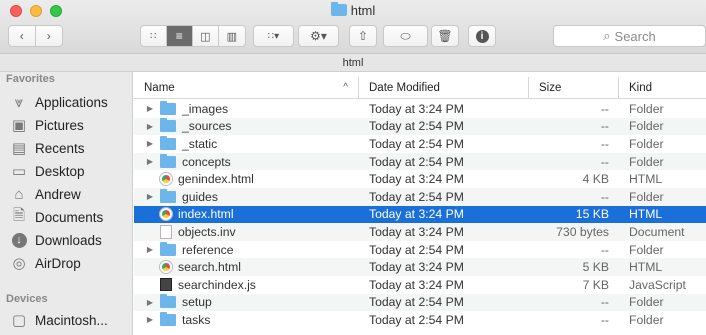 The height and width of the screenshot is (335, 706). Describe the element at coordinates (59, 102) in the screenshot. I see `sidebar-item-applications: ⩔ Applications` at that location.